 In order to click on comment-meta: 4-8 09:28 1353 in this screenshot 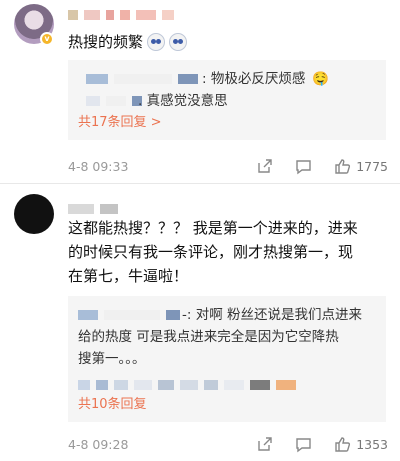, I will do `click(228, 444)`.